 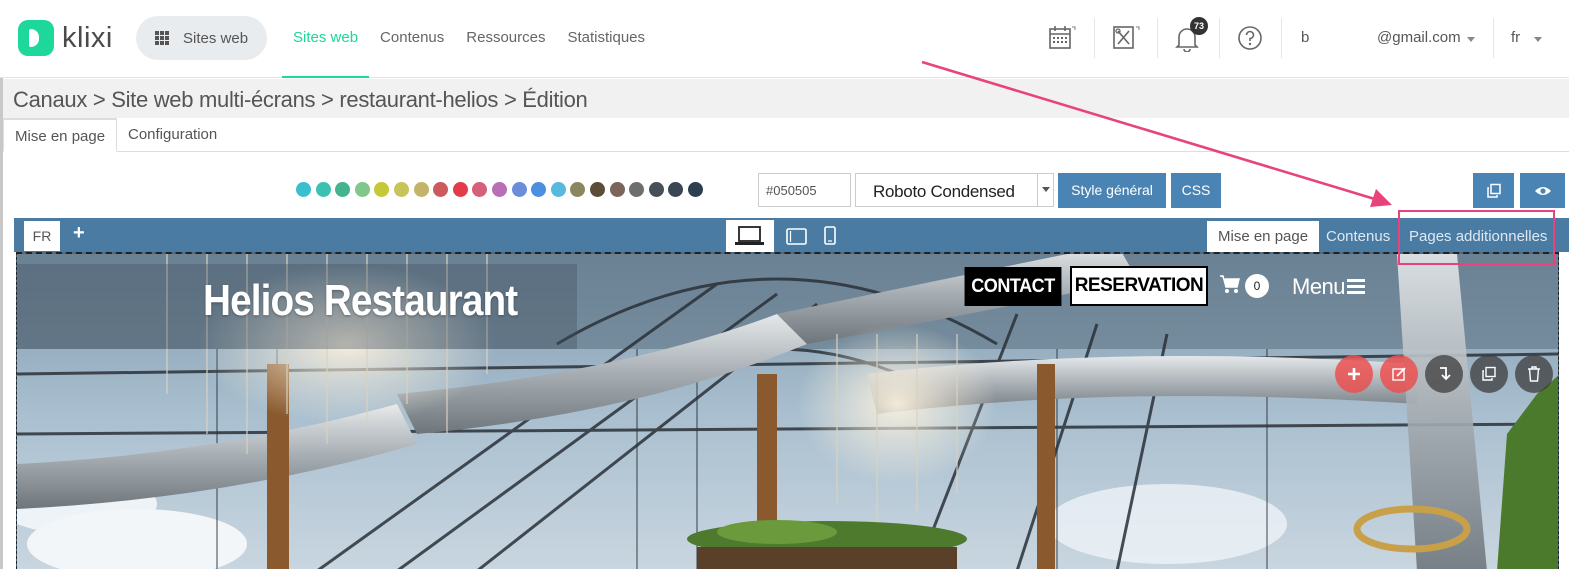 I want to click on sites-web-button: Sites web, so click(x=201, y=38).